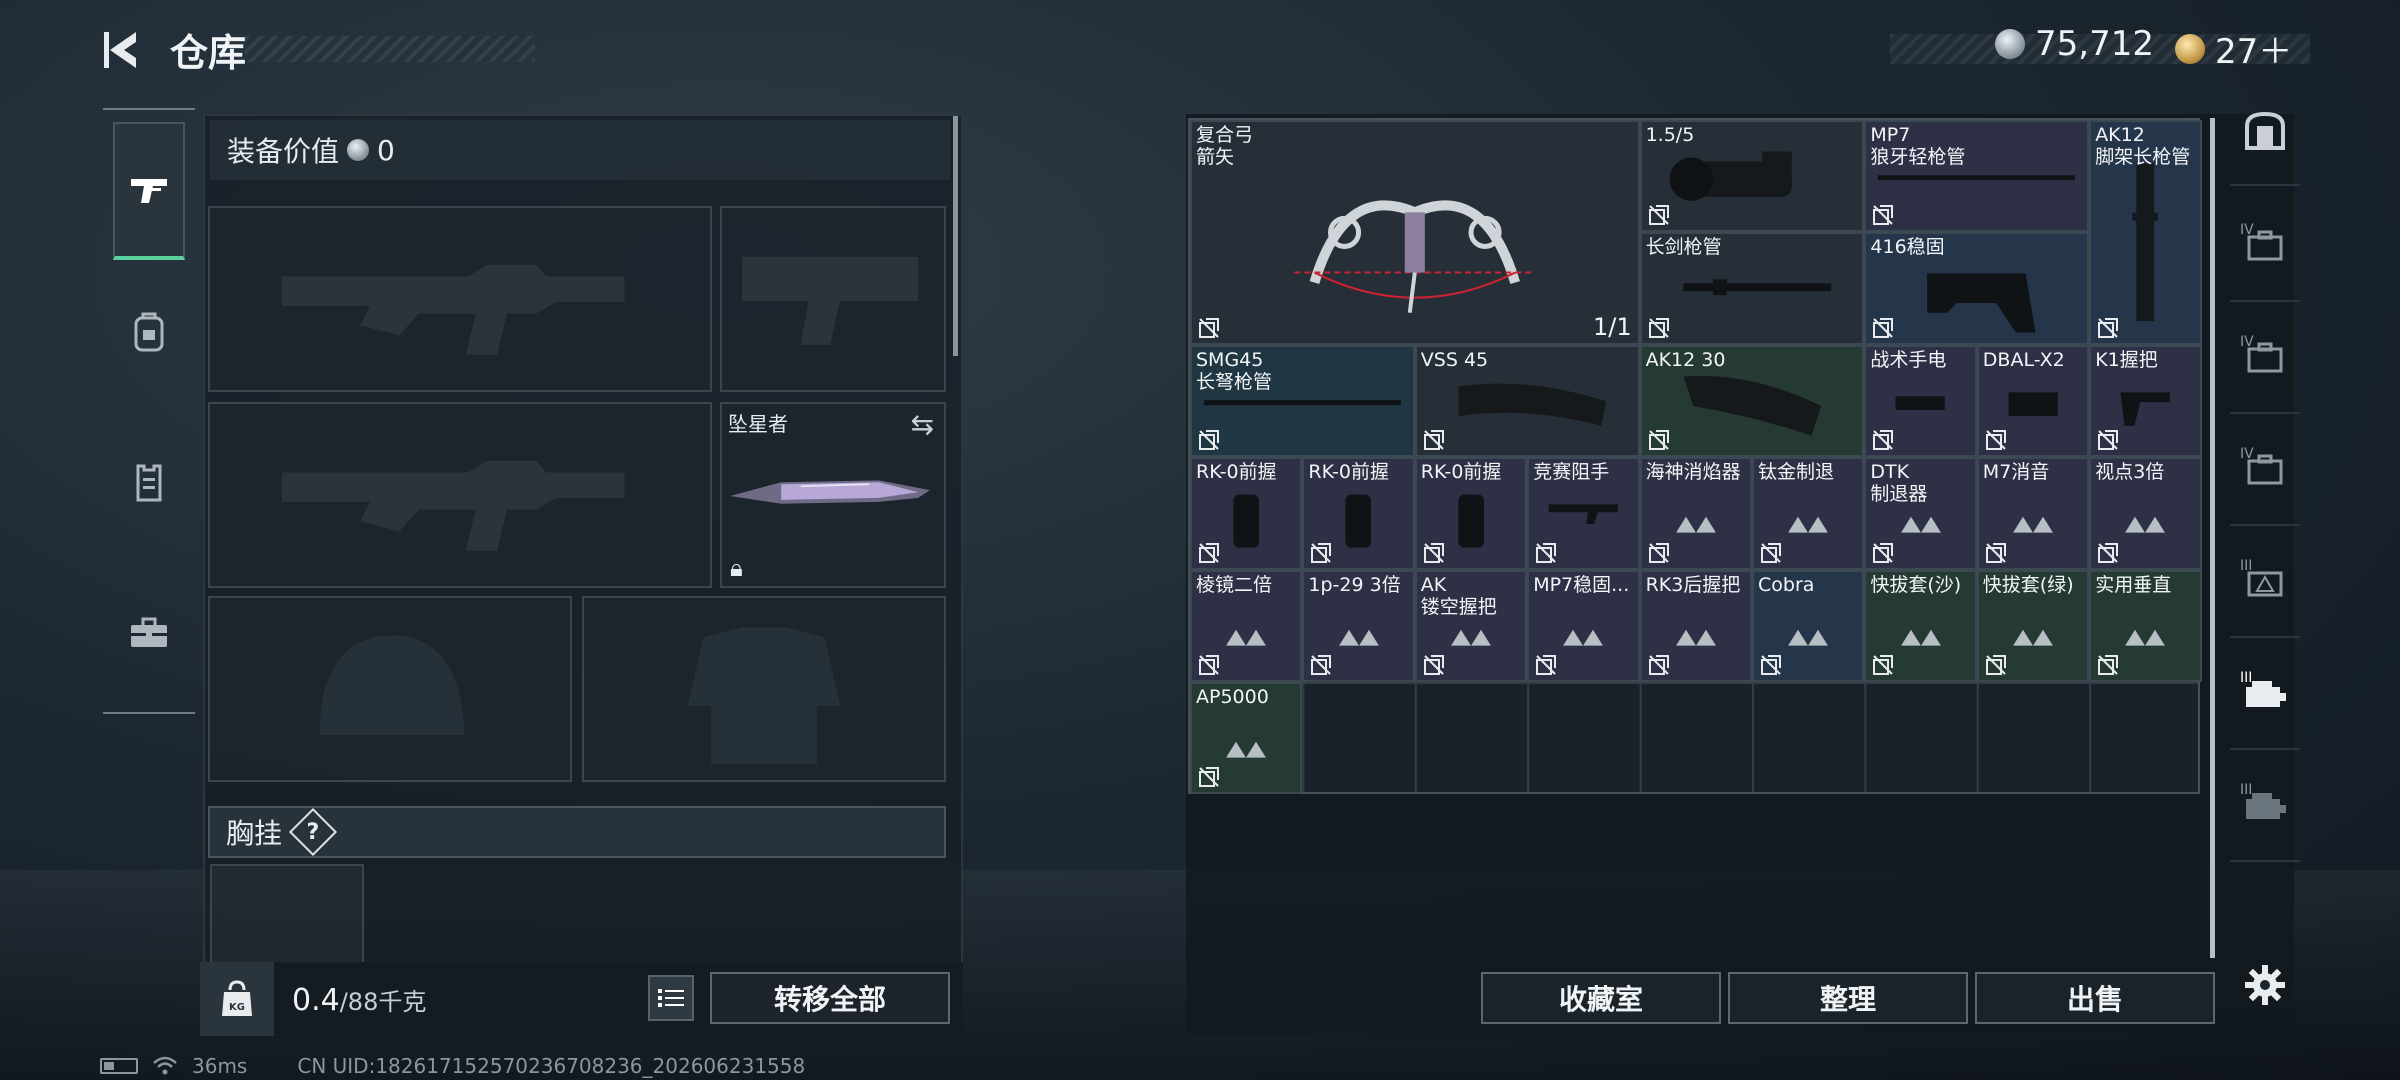 The image size is (2400, 1080). I want to click on loadout-scrollbar, so click(955, 236).